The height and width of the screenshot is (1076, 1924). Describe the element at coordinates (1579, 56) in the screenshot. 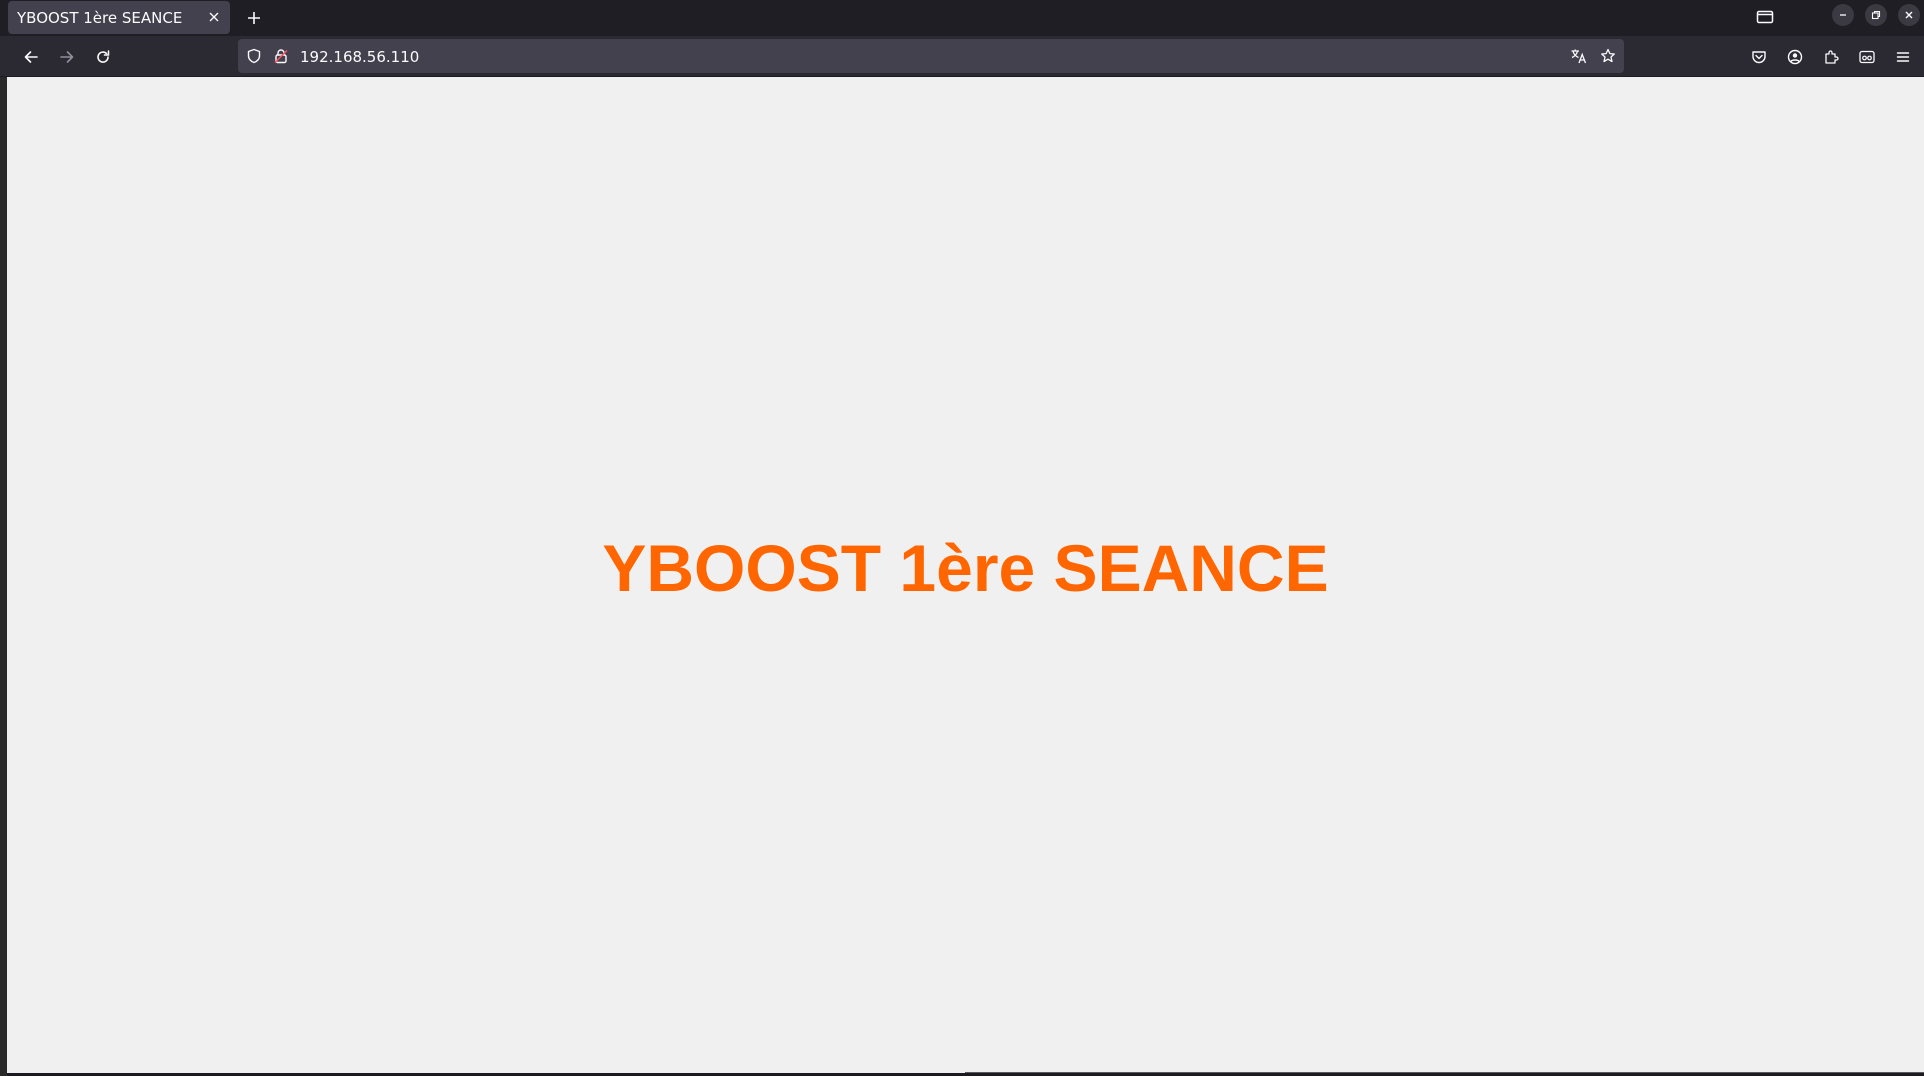

I see `translate-icon` at that location.